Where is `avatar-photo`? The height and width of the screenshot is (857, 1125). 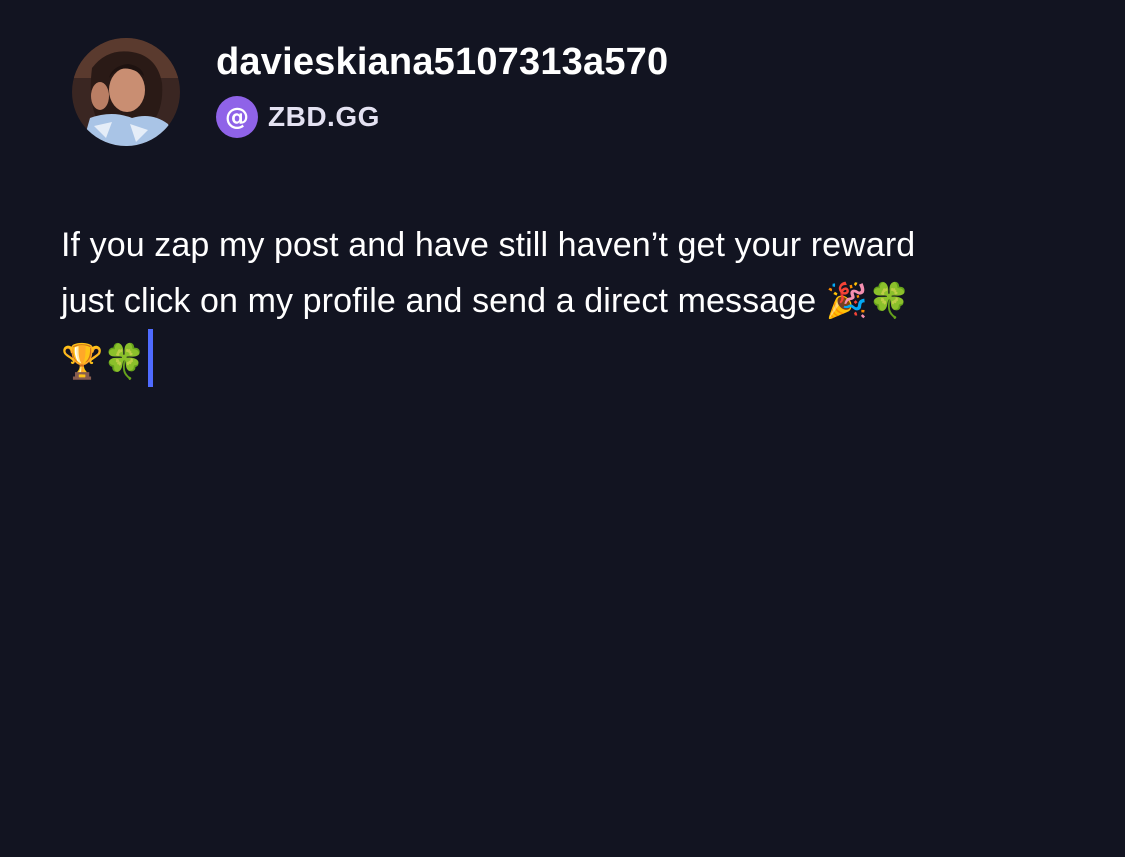 avatar-photo is located at coordinates (126, 92).